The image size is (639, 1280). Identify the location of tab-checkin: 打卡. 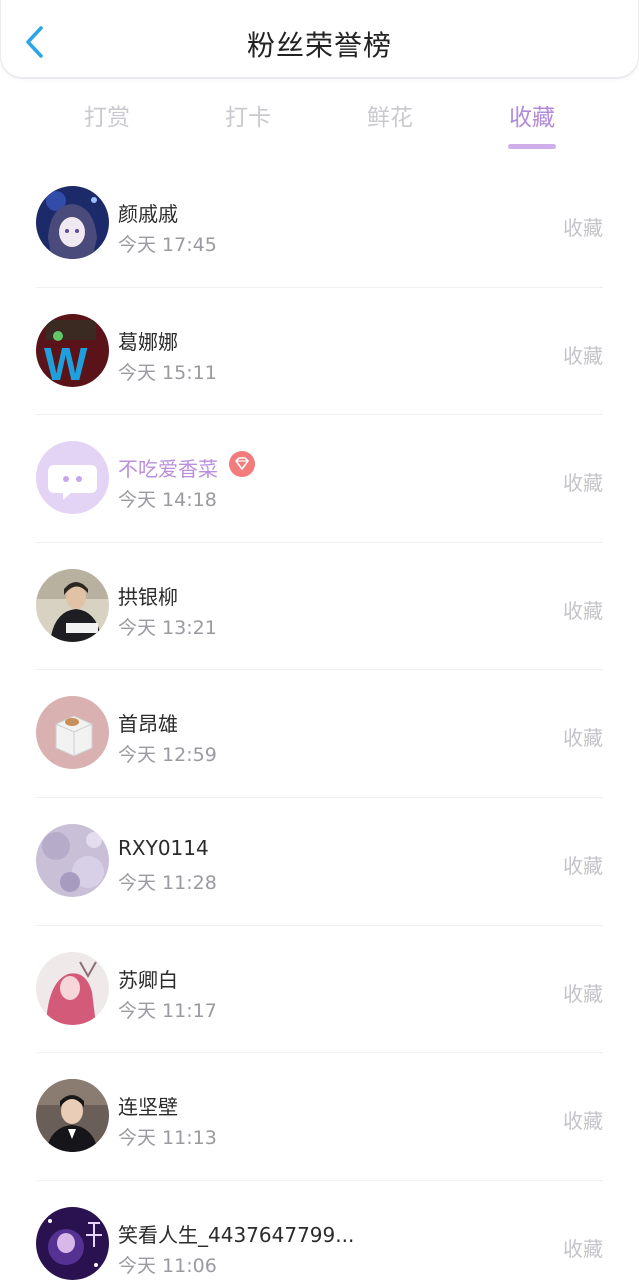
(248, 115).